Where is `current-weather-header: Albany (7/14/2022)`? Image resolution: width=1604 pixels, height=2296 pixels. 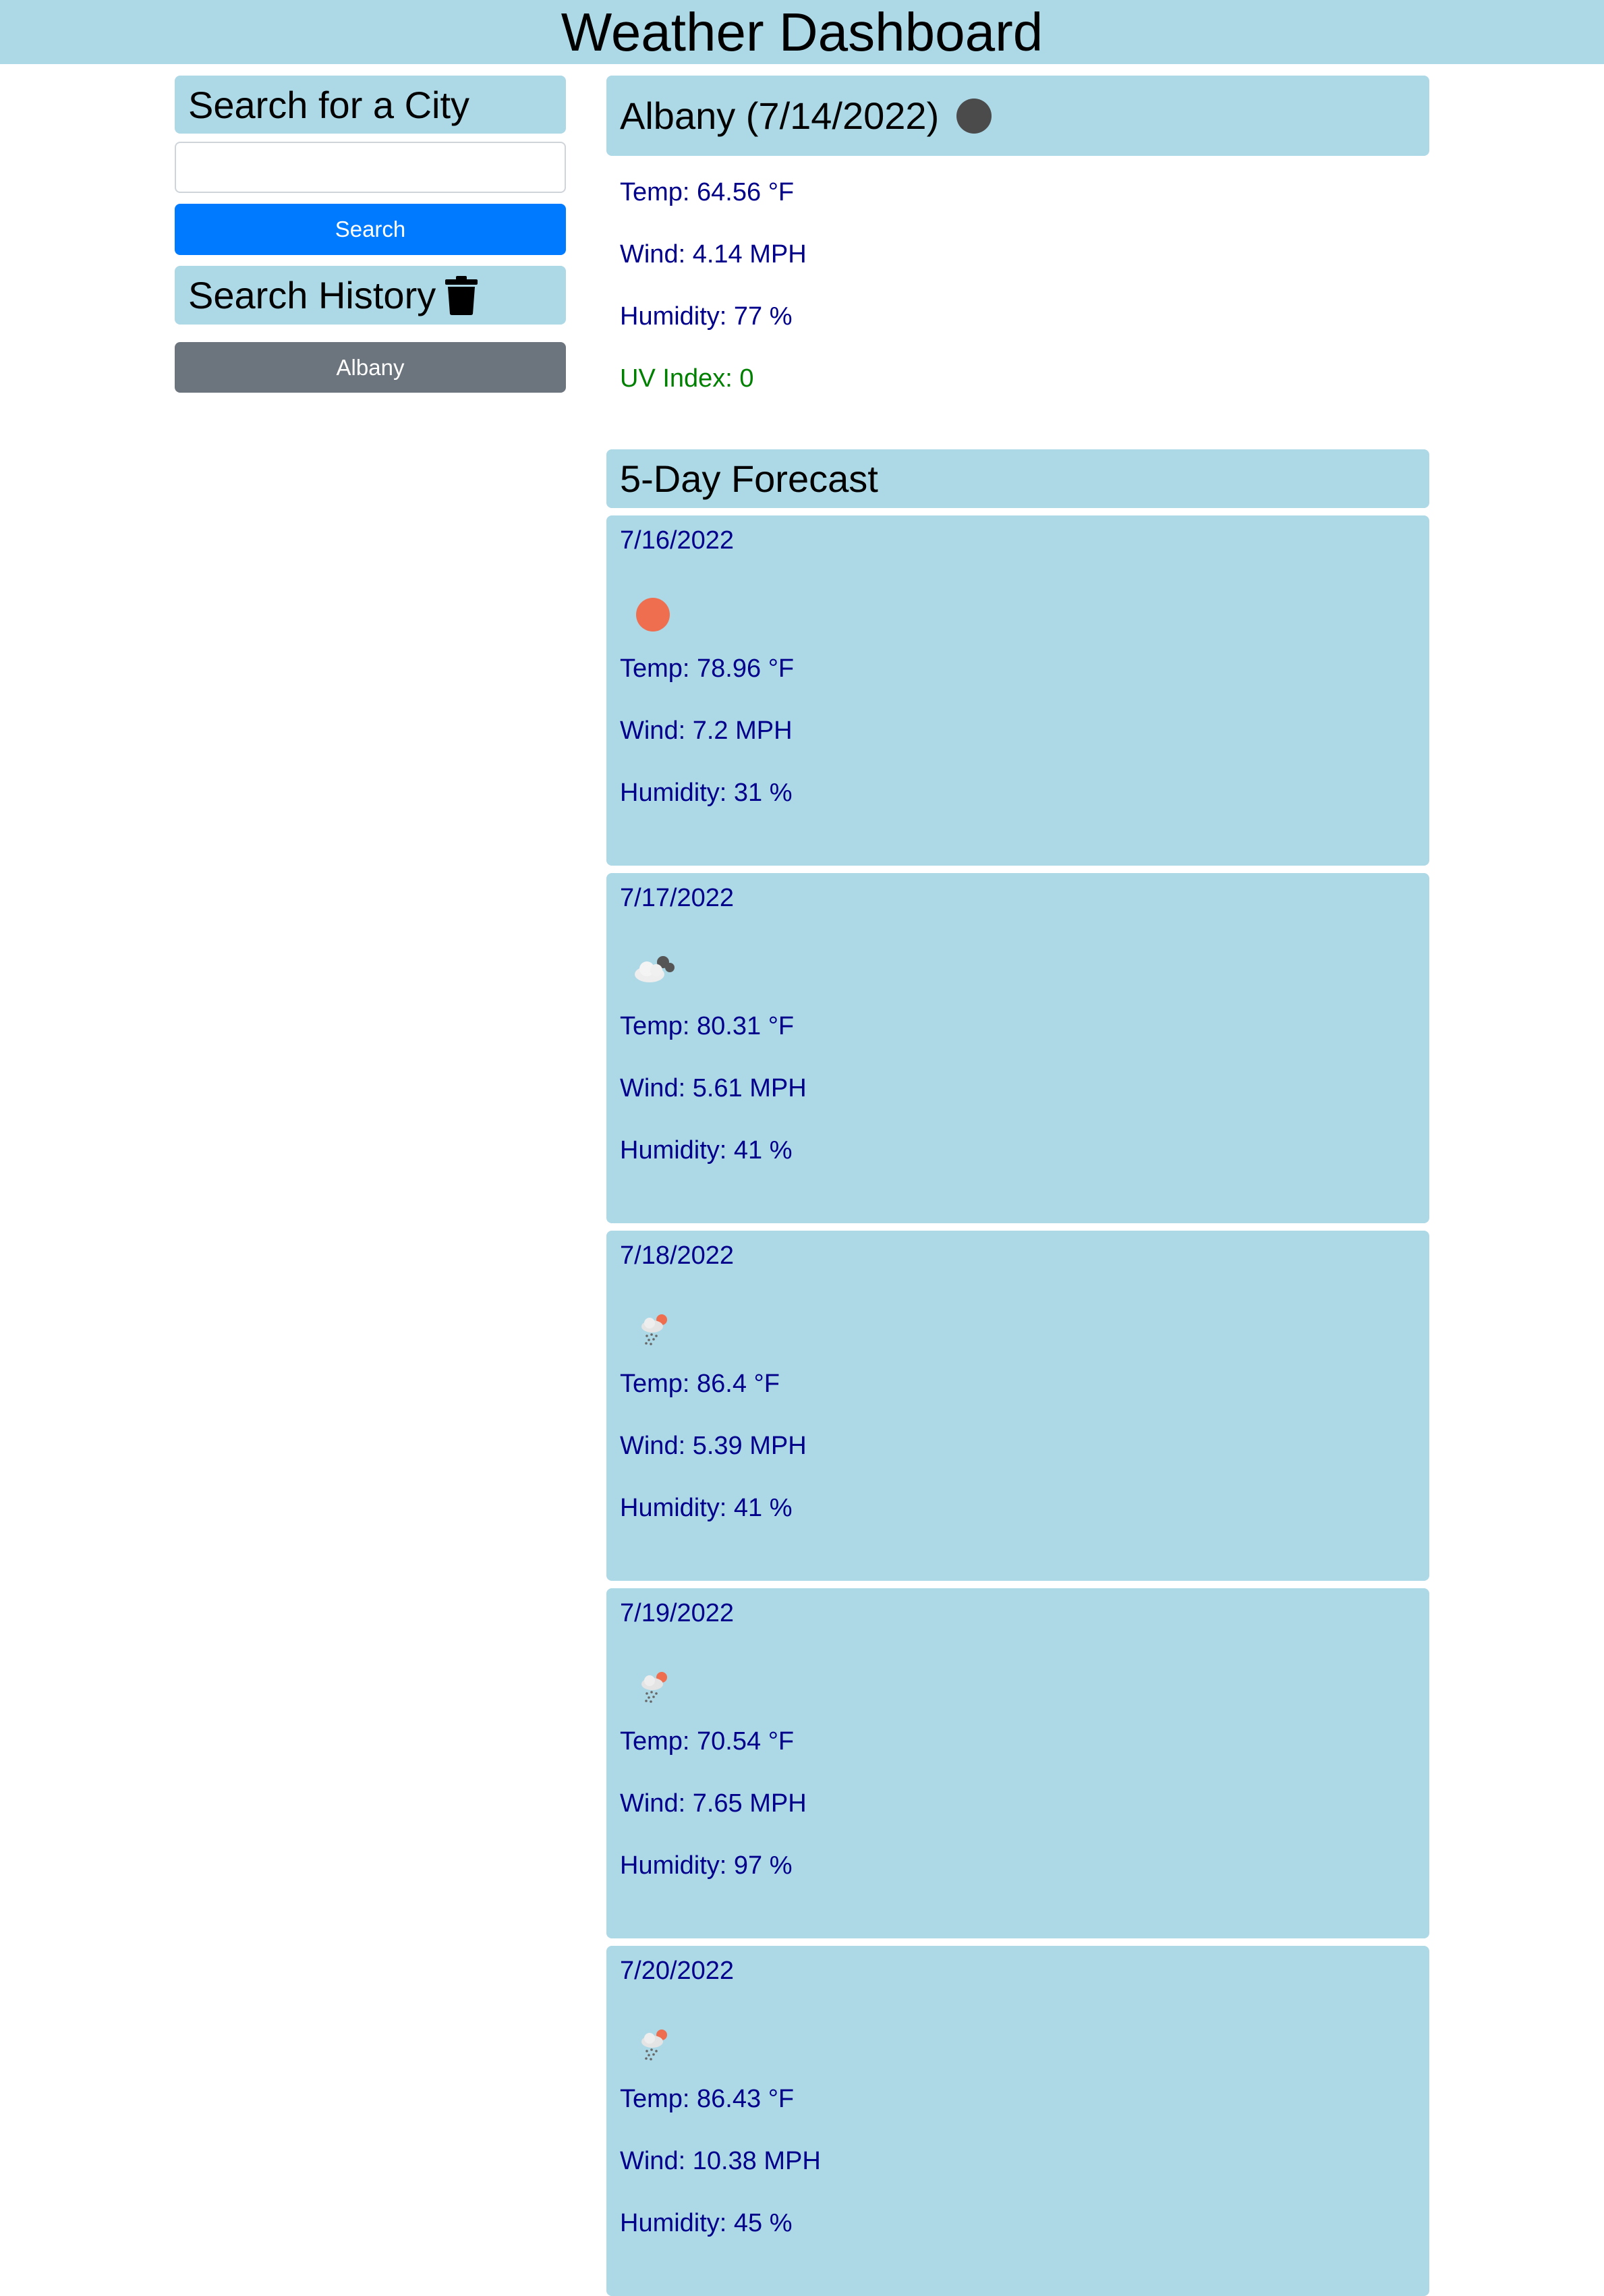
current-weather-header: Albany (7/14/2022) is located at coordinates (1017, 116).